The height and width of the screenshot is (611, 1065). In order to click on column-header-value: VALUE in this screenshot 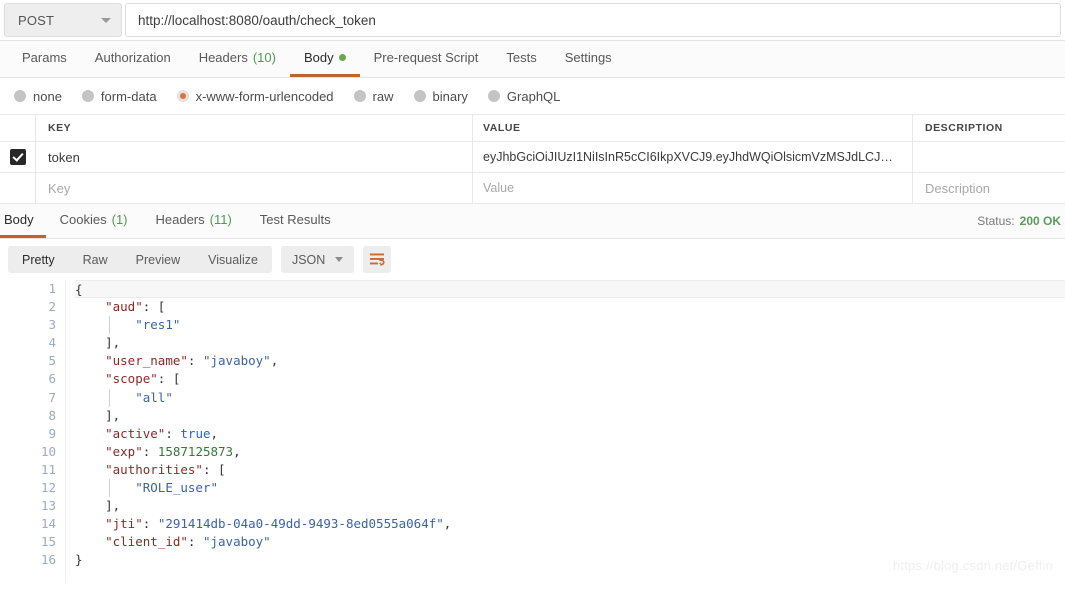, I will do `click(693, 128)`.